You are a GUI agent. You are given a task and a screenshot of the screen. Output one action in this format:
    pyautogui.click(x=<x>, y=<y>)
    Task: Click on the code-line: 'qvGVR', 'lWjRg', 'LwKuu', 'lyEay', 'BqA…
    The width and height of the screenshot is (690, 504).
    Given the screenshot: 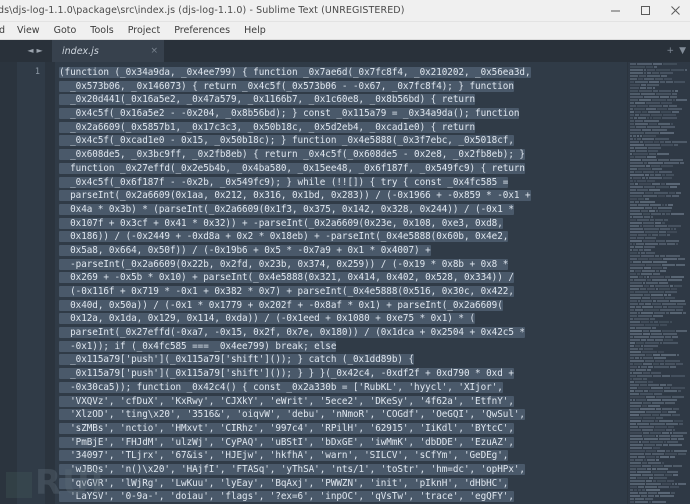 What is the action you would take?
    pyautogui.click(x=343, y=484)
    